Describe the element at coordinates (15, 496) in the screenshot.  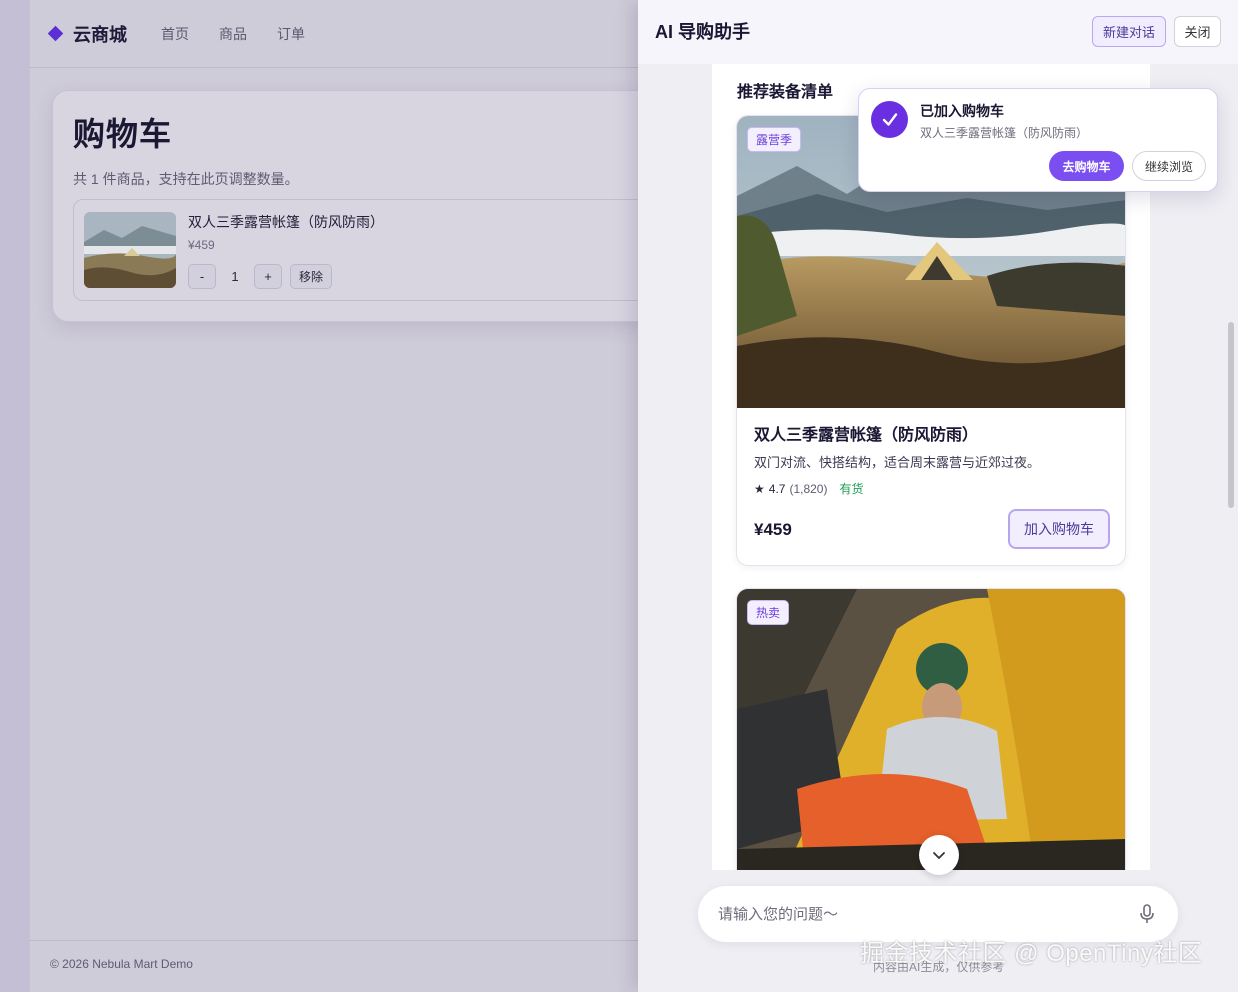
I see `left-rail` at that location.